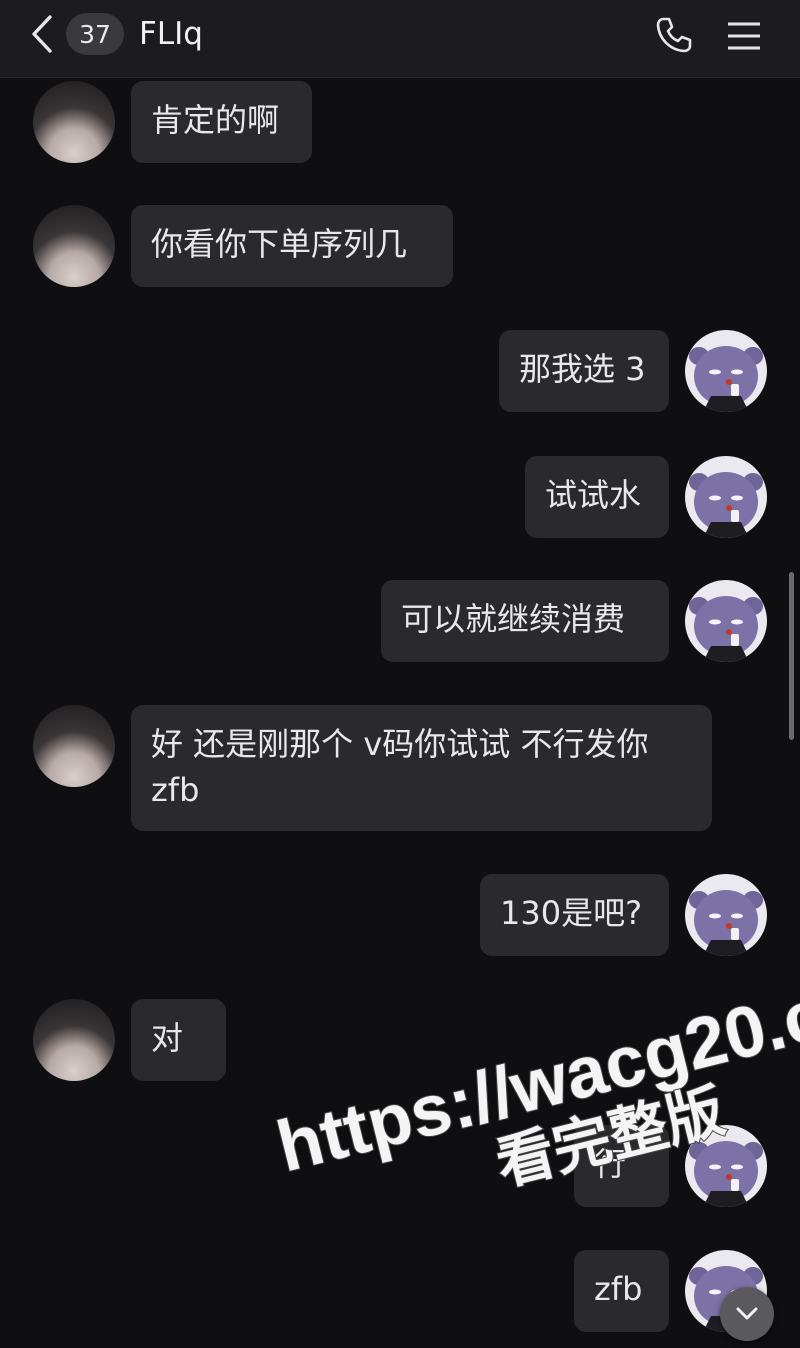 Image resolution: width=800 pixels, height=1348 pixels. I want to click on menu-button, so click(744, 36).